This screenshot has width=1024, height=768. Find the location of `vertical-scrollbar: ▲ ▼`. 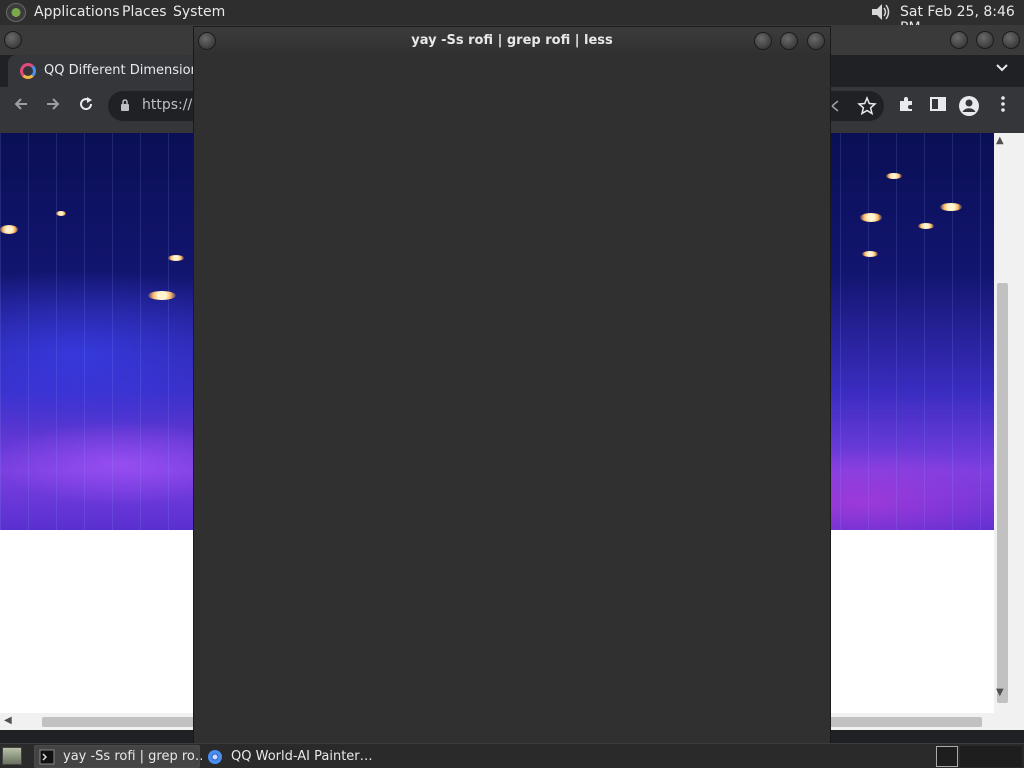

vertical-scrollbar: ▲ ▼ is located at coordinates (1009, 431).